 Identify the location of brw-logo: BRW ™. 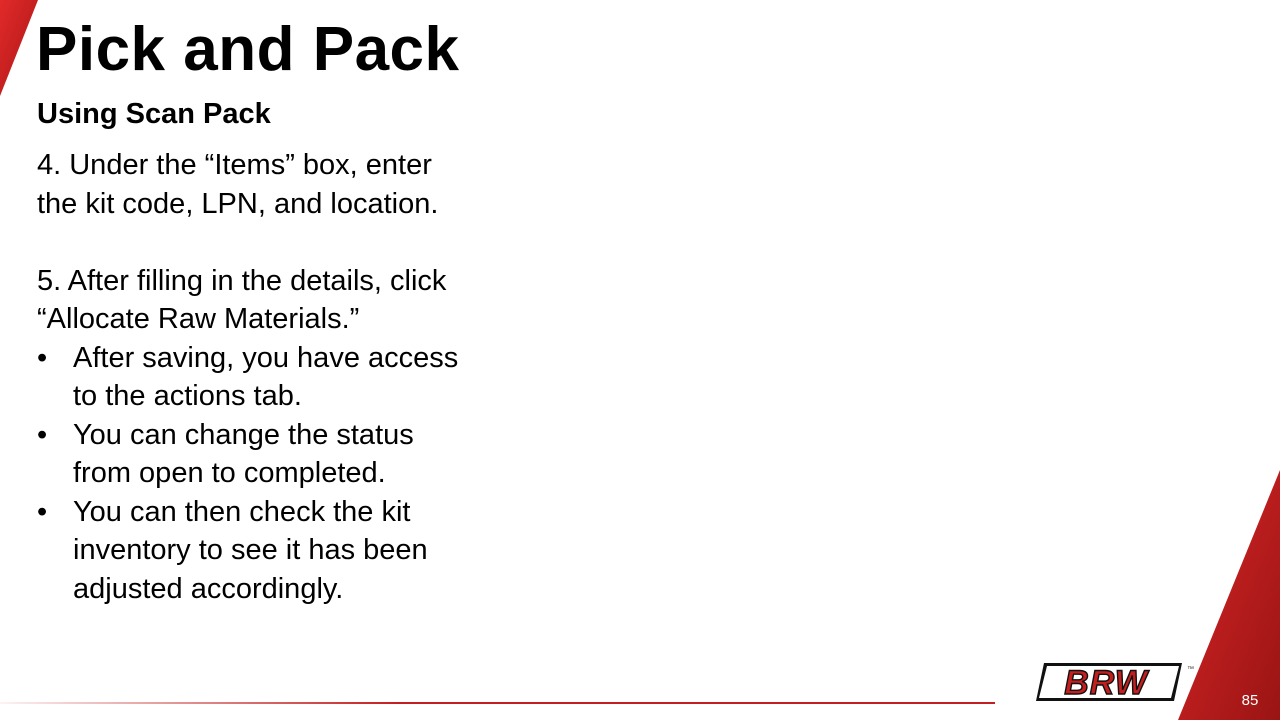
(1115, 683).